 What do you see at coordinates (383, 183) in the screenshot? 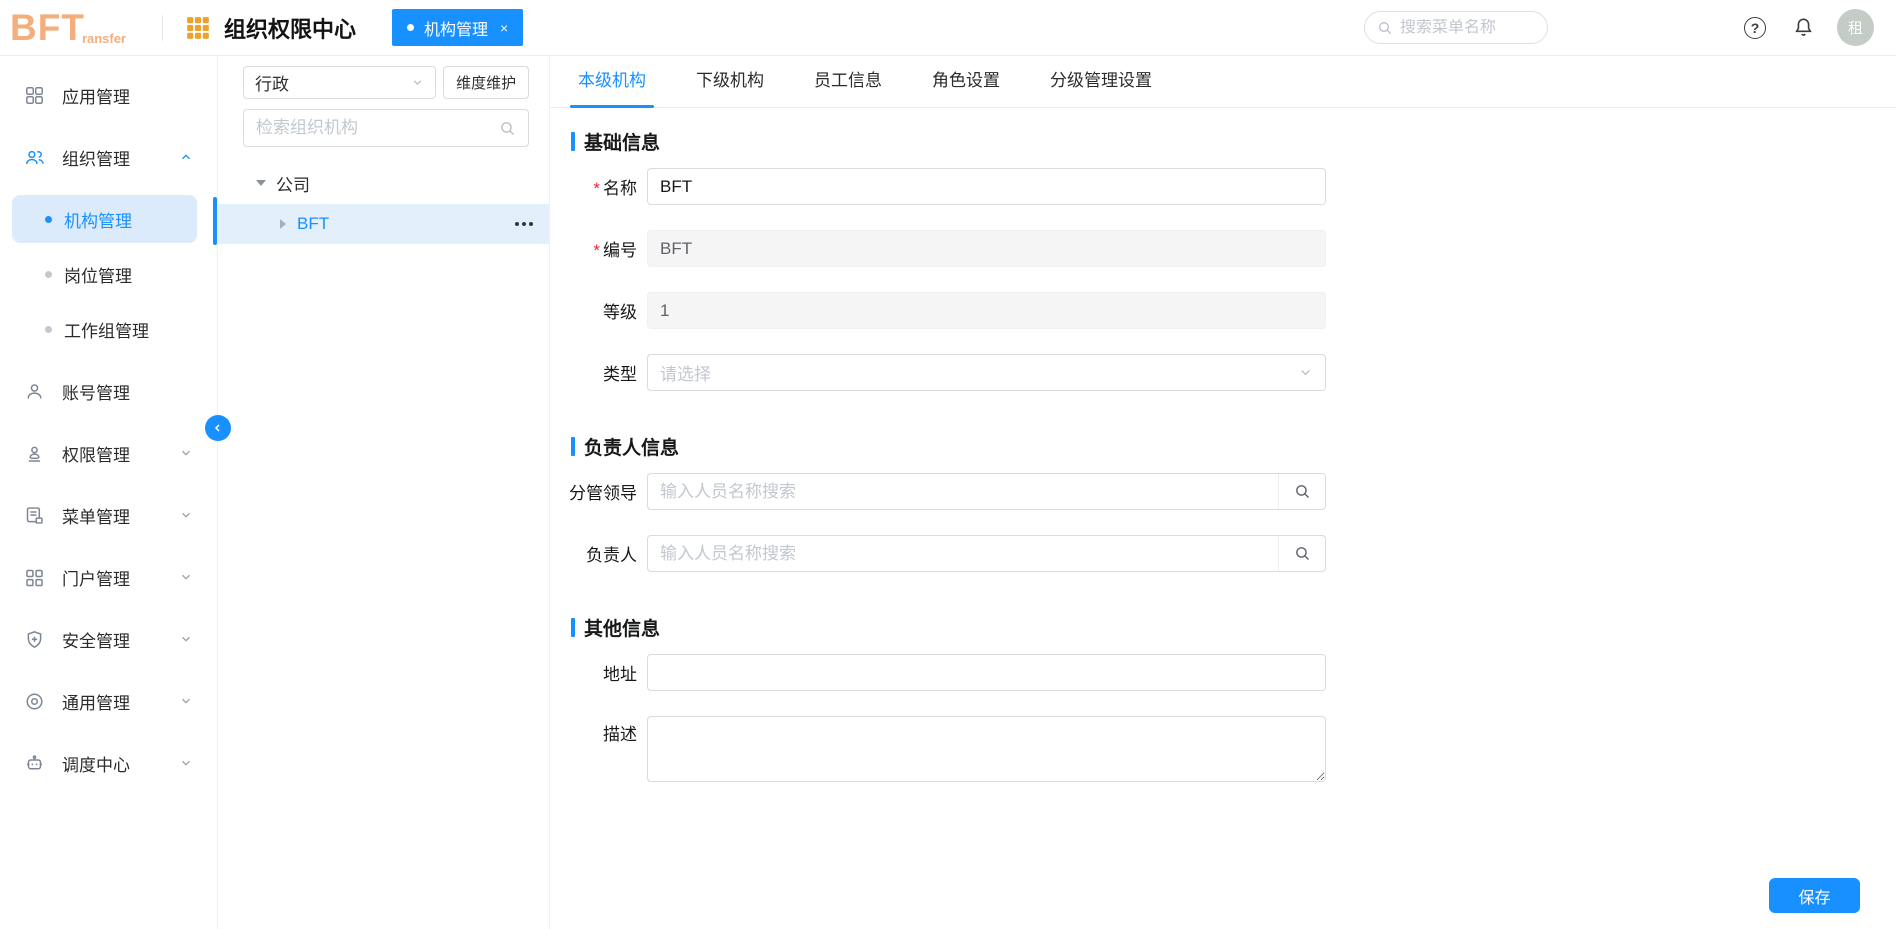
I see `tree-node-company: 公司` at bounding box center [383, 183].